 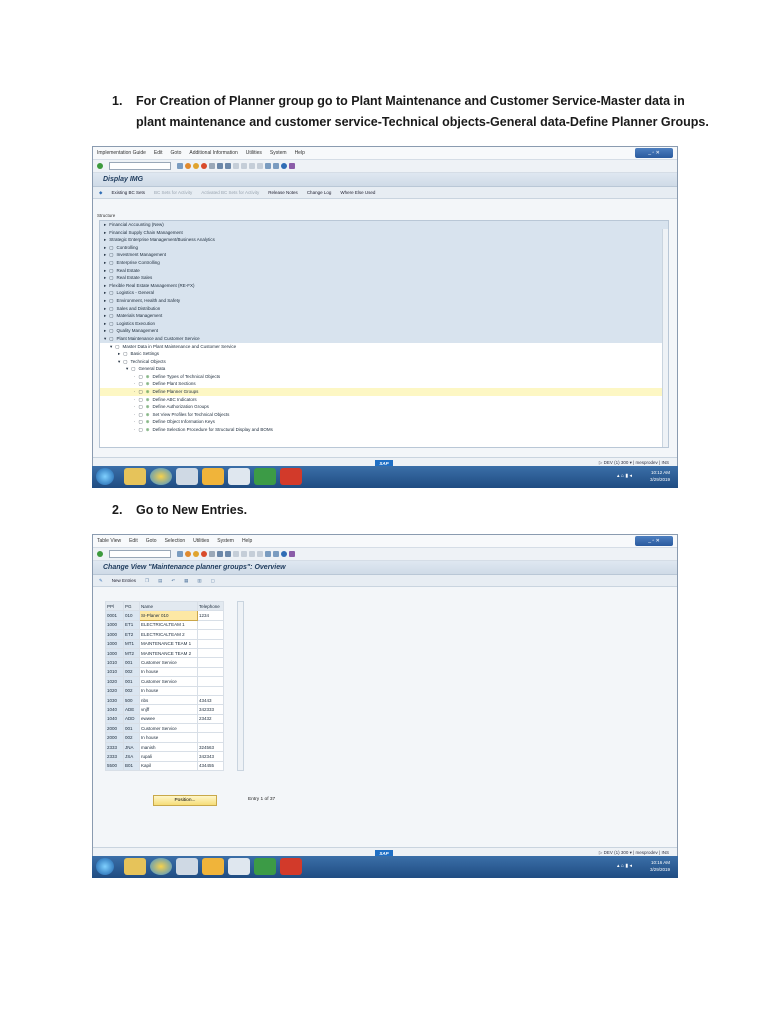 What do you see at coordinates (128, 192) in the screenshot?
I see `existing-bc-sets-button: Existing BC Sets` at bounding box center [128, 192].